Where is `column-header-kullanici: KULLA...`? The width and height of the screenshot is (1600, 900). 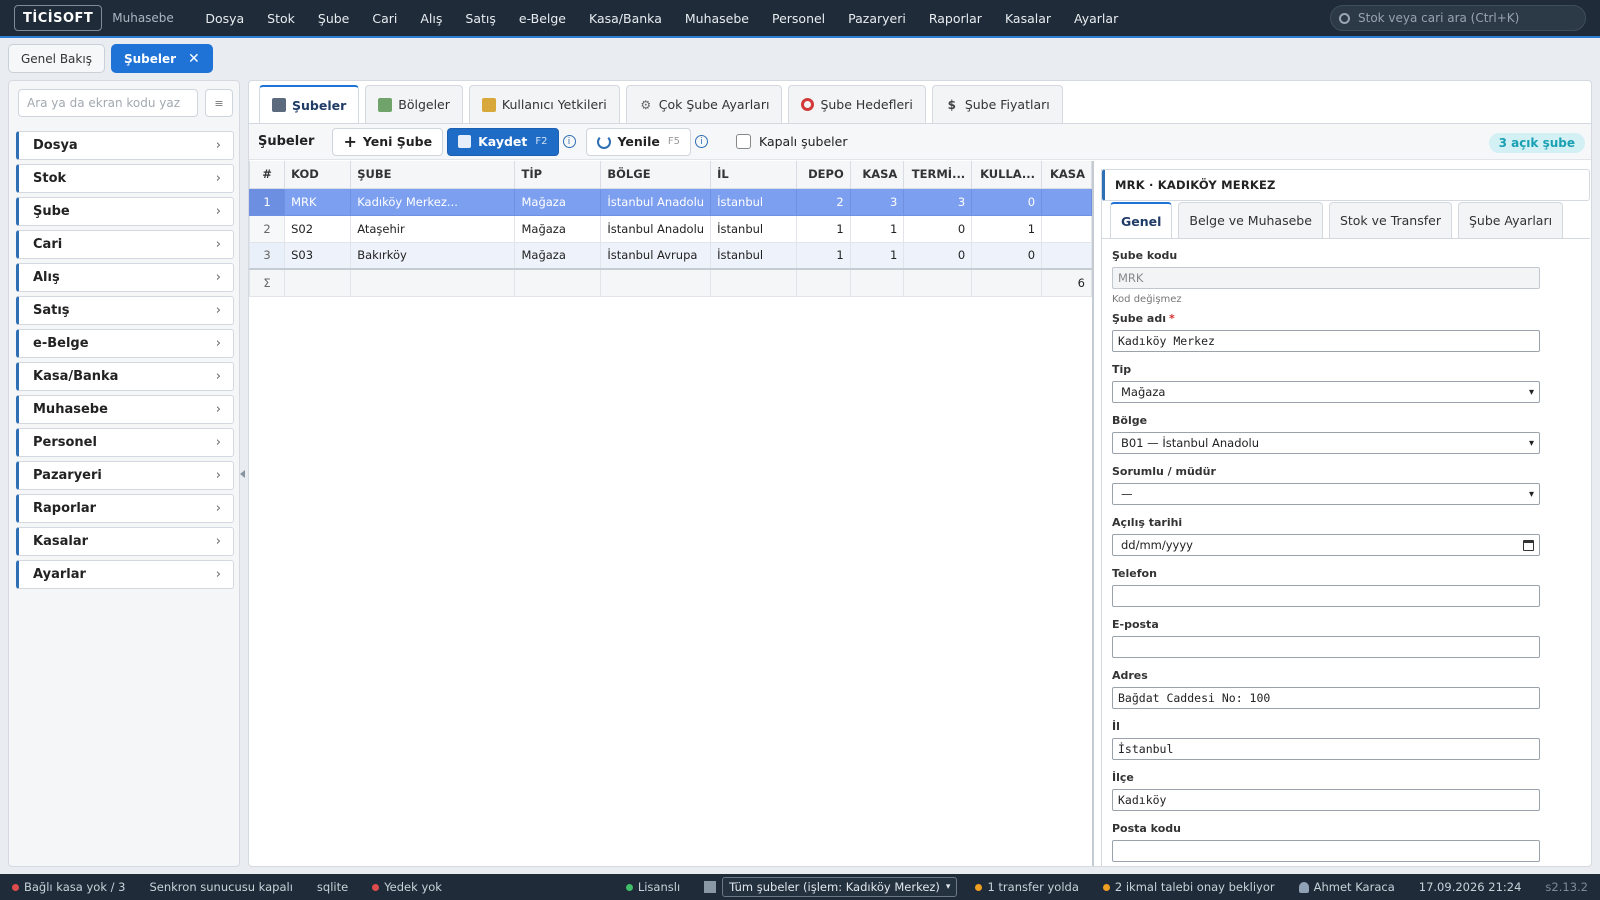 column-header-kullanici: KULLA... is located at coordinates (1007, 175).